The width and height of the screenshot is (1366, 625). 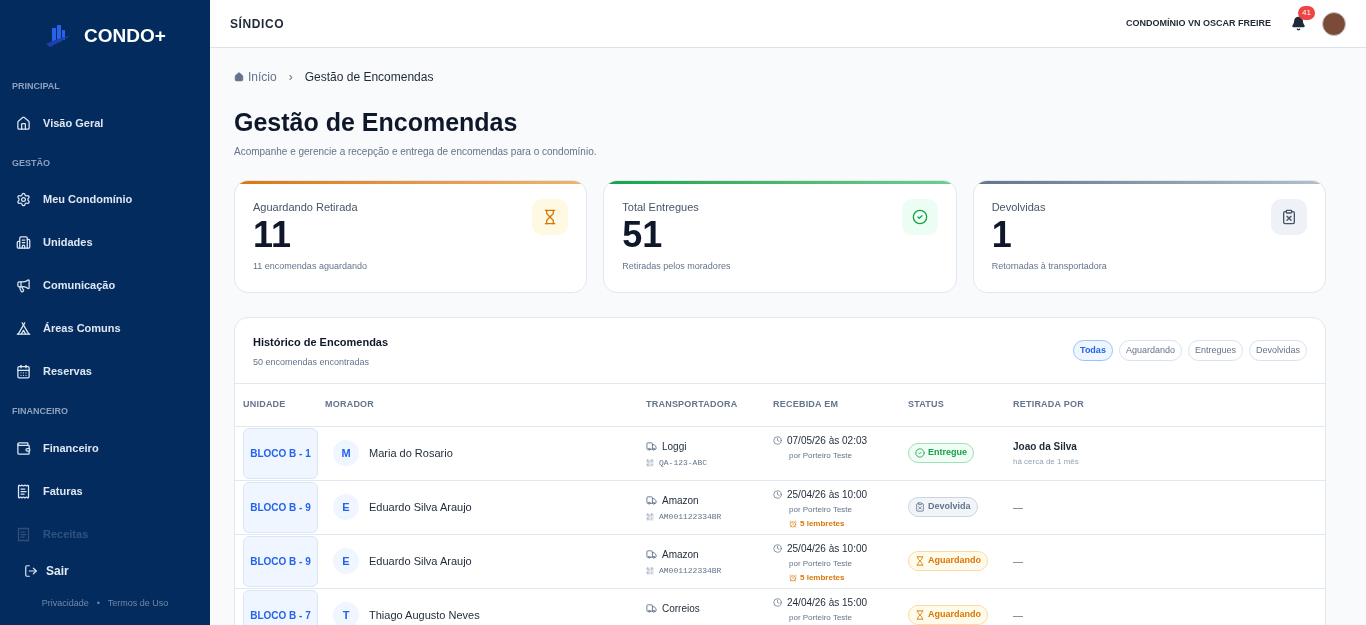 I want to click on nav-item: Faturas, so click(x=105, y=491).